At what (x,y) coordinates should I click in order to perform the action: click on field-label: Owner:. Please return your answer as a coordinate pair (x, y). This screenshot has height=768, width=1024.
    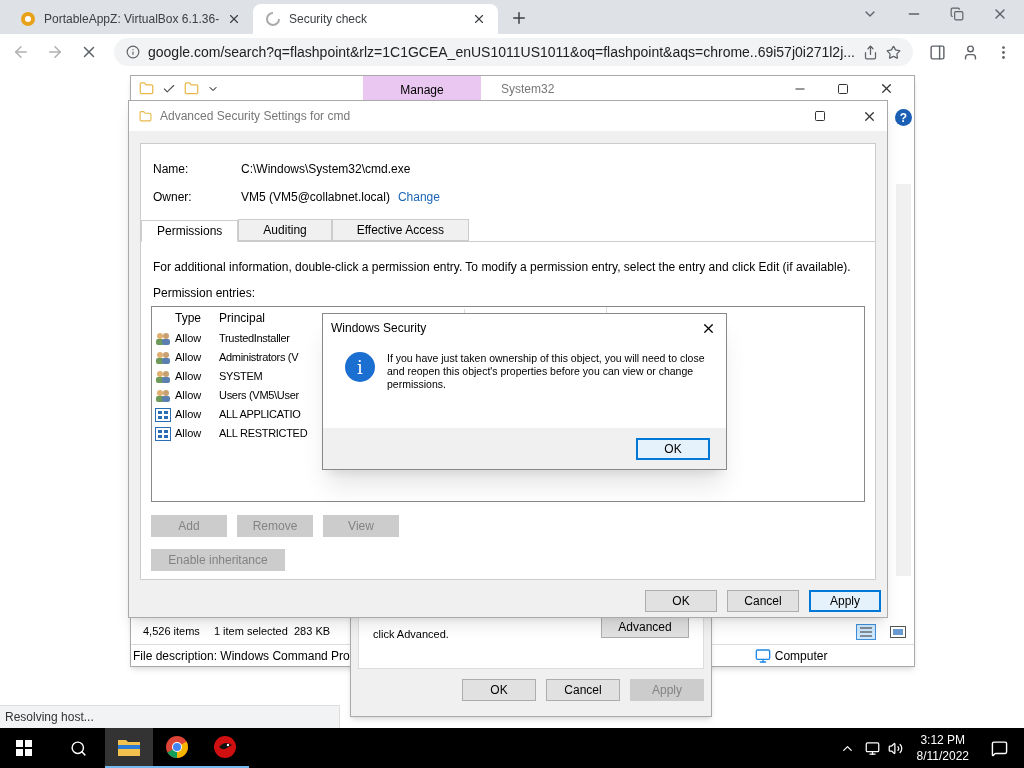
    Looking at the image, I should click on (173, 197).